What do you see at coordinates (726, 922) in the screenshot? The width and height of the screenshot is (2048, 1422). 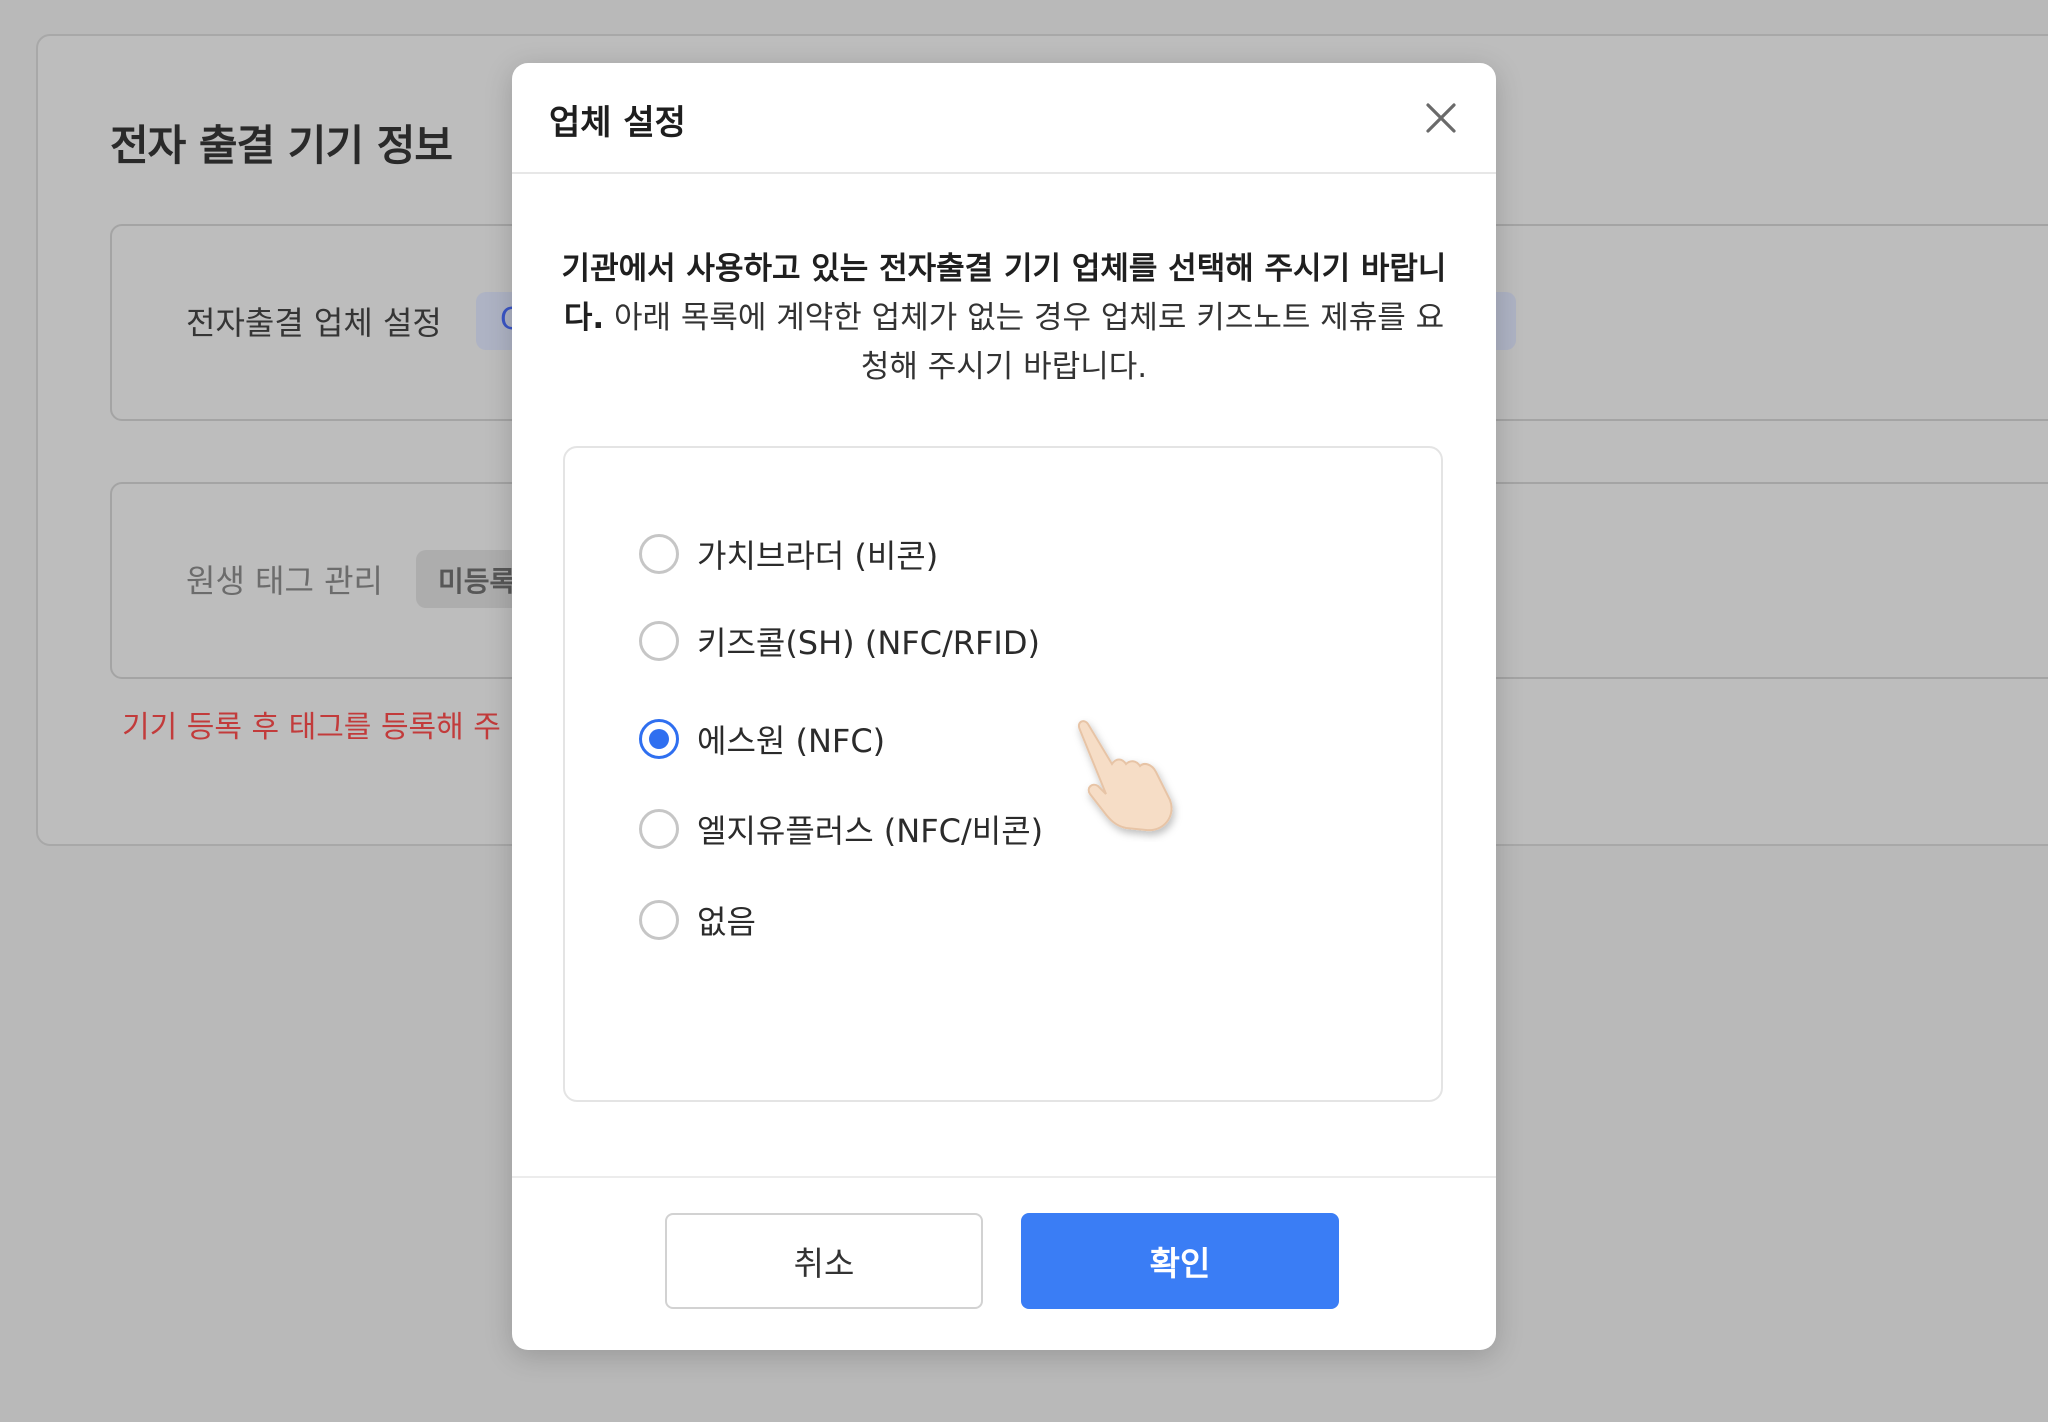 I see `vendor-option-label: 없음` at bounding box center [726, 922].